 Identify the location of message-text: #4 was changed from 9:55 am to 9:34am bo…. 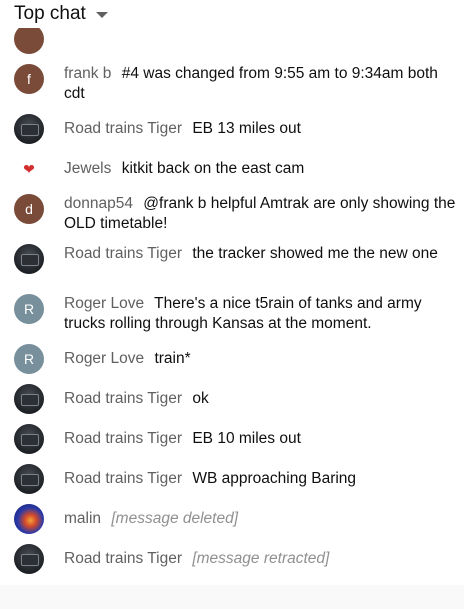
(251, 83).